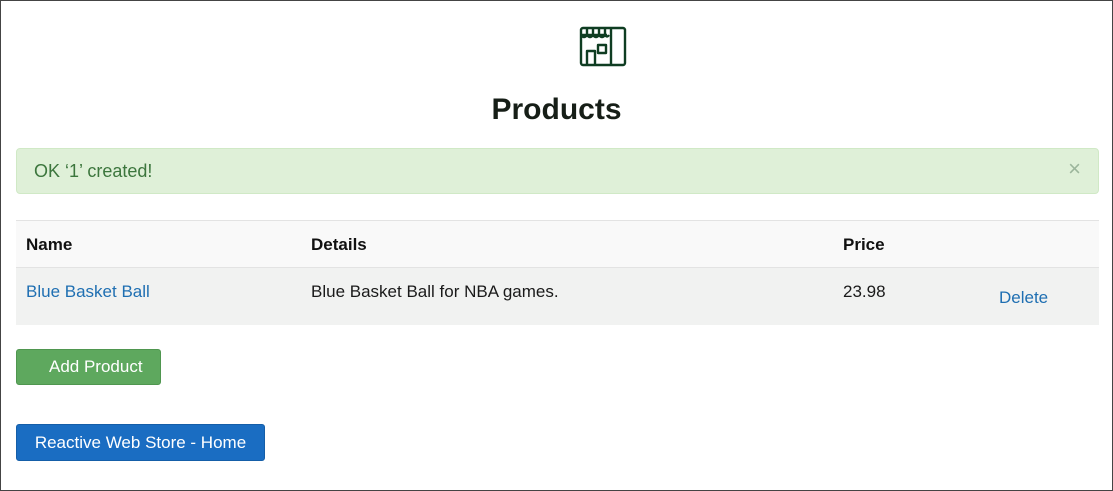 Image resolution: width=1113 pixels, height=491 pixels. I want to click on delete-link: Delete, so click(1023, 298).